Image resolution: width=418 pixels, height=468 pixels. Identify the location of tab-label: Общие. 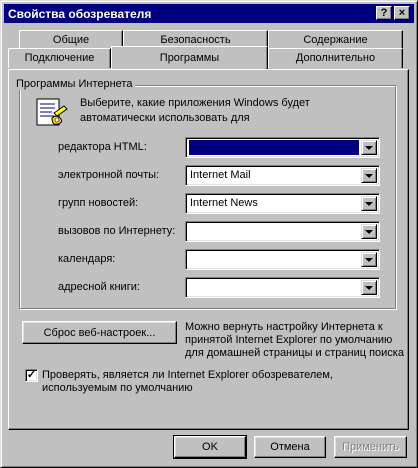
(71, 40).